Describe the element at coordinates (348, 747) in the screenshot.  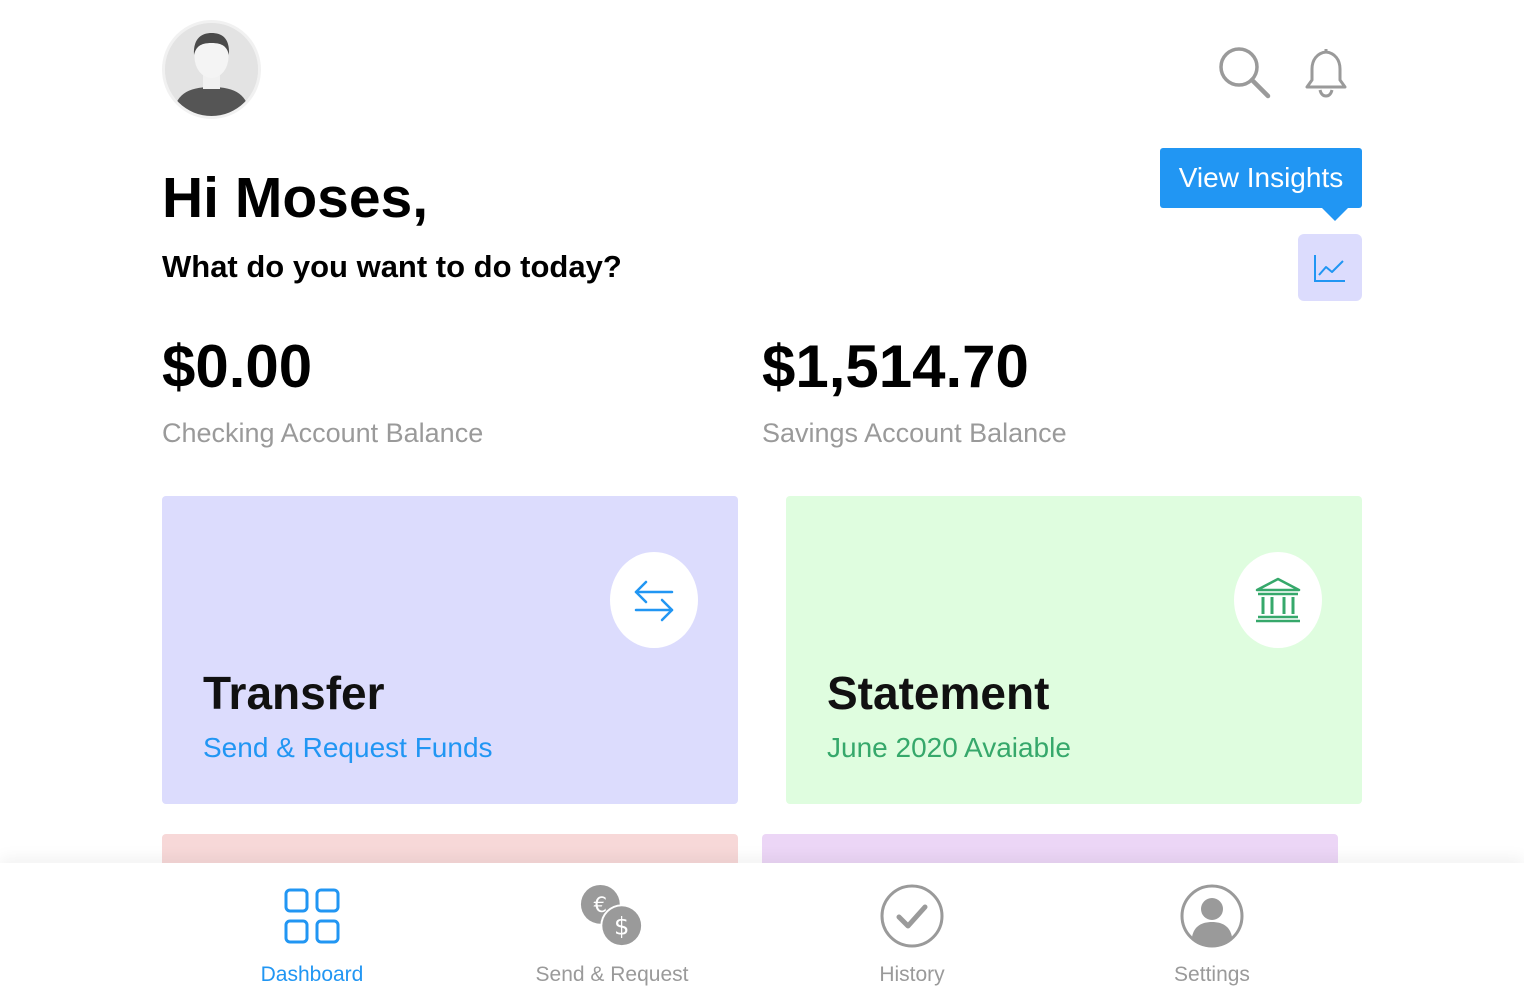
I see `transfer-card-subtitle: Send & Request Funds` at that location.